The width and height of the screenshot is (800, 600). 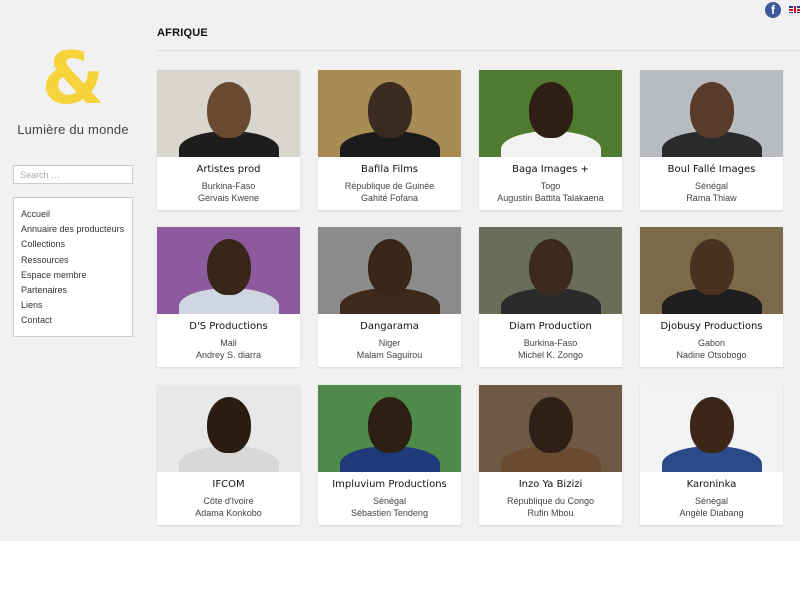 What do you see at coordinates (228, 513) in the screenshot?
I see `producer-contact: Adama Konkobo` at bounding box center [228, 513].